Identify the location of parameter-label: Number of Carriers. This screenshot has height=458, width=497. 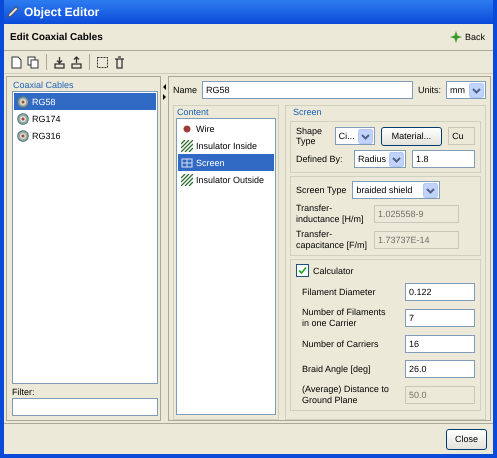
(341, 344).